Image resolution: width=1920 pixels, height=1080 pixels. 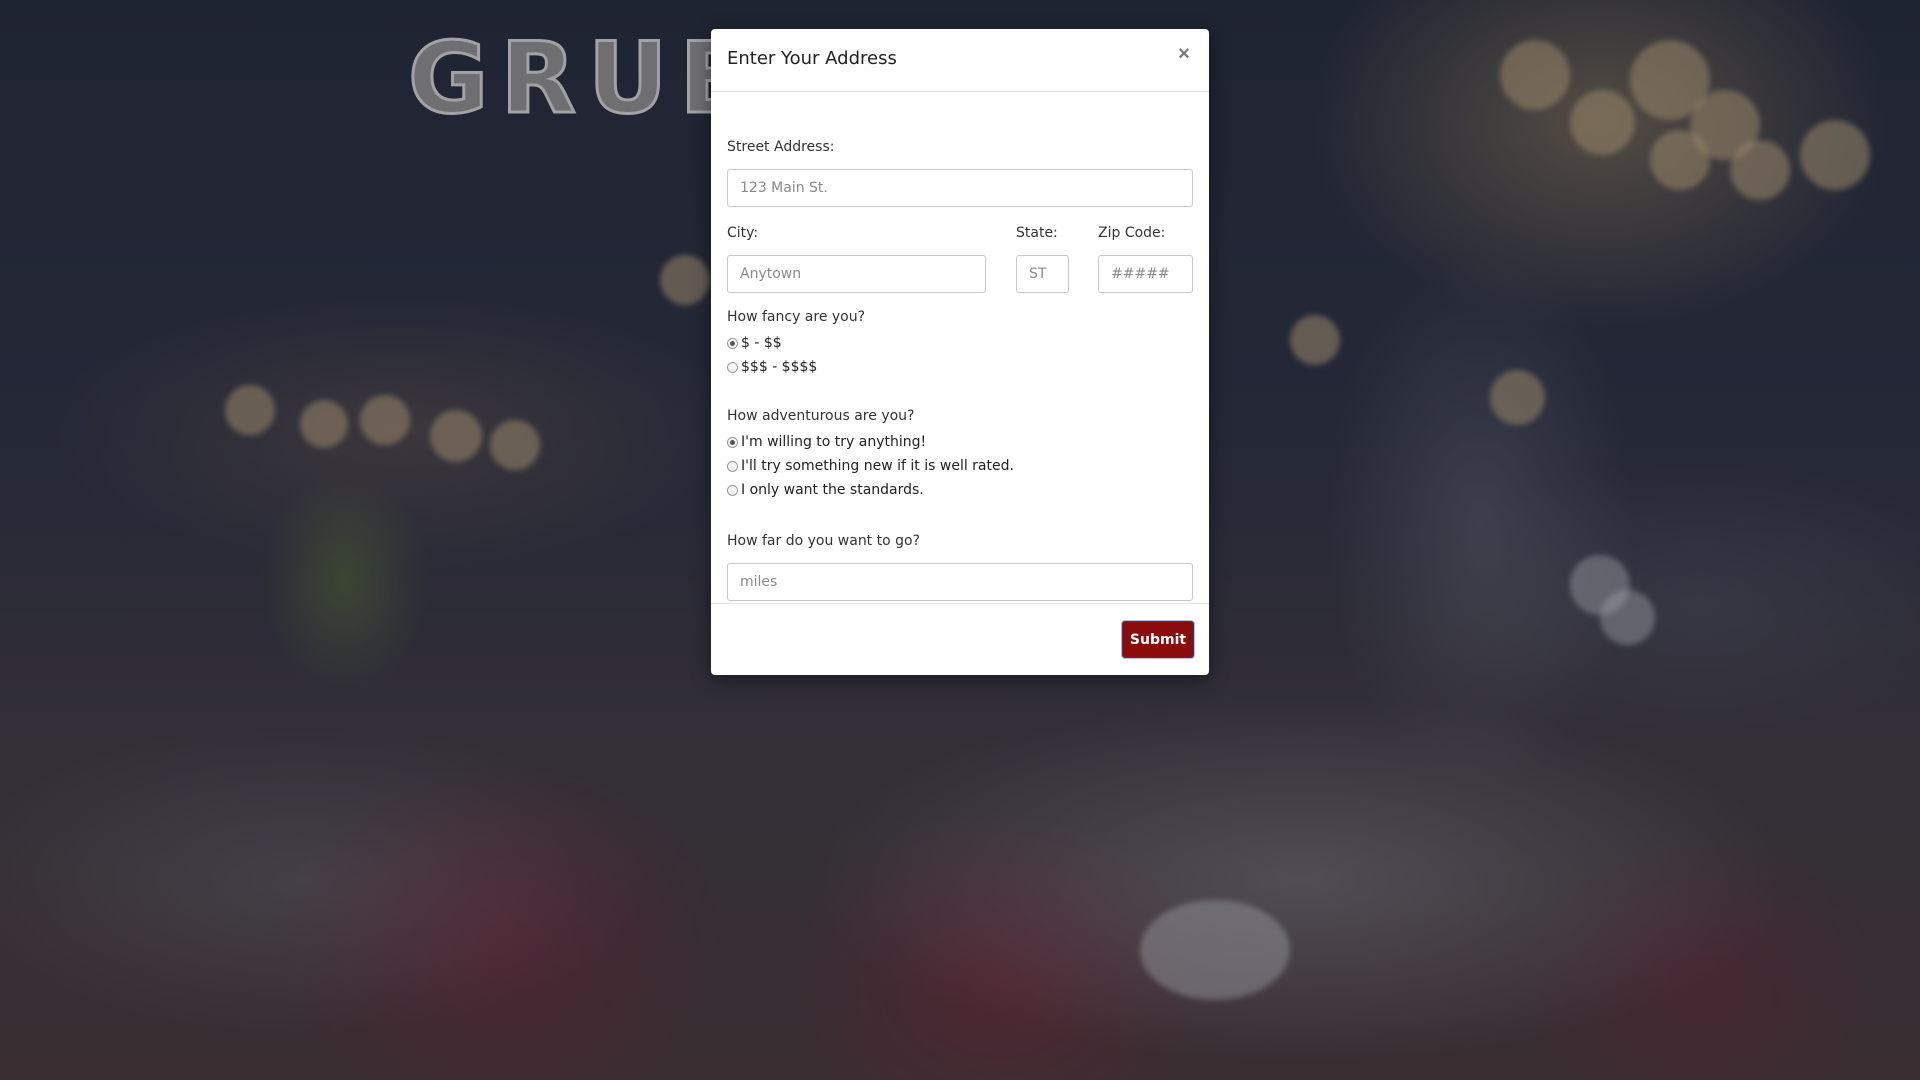 What do you see at coordinates (1145, 274) in the screenshot?
I see `zip-code-input` at bounding box center [1145, 274].